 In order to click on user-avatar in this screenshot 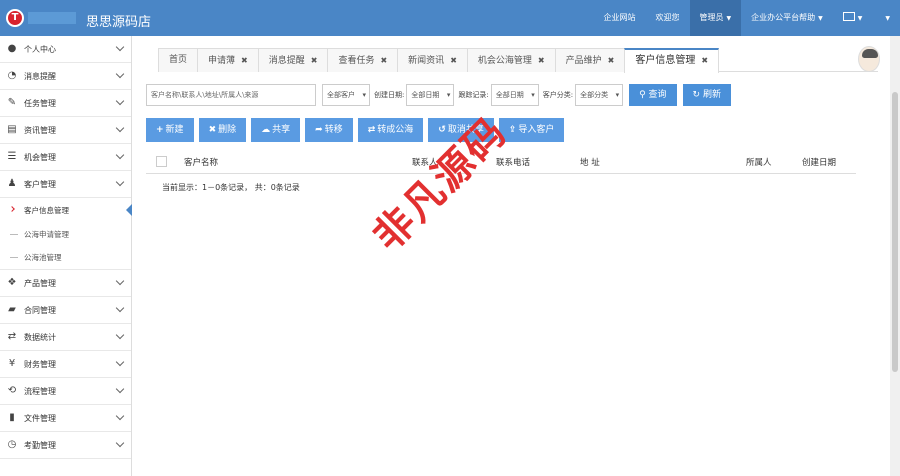, I will do `click(869, 59)`.